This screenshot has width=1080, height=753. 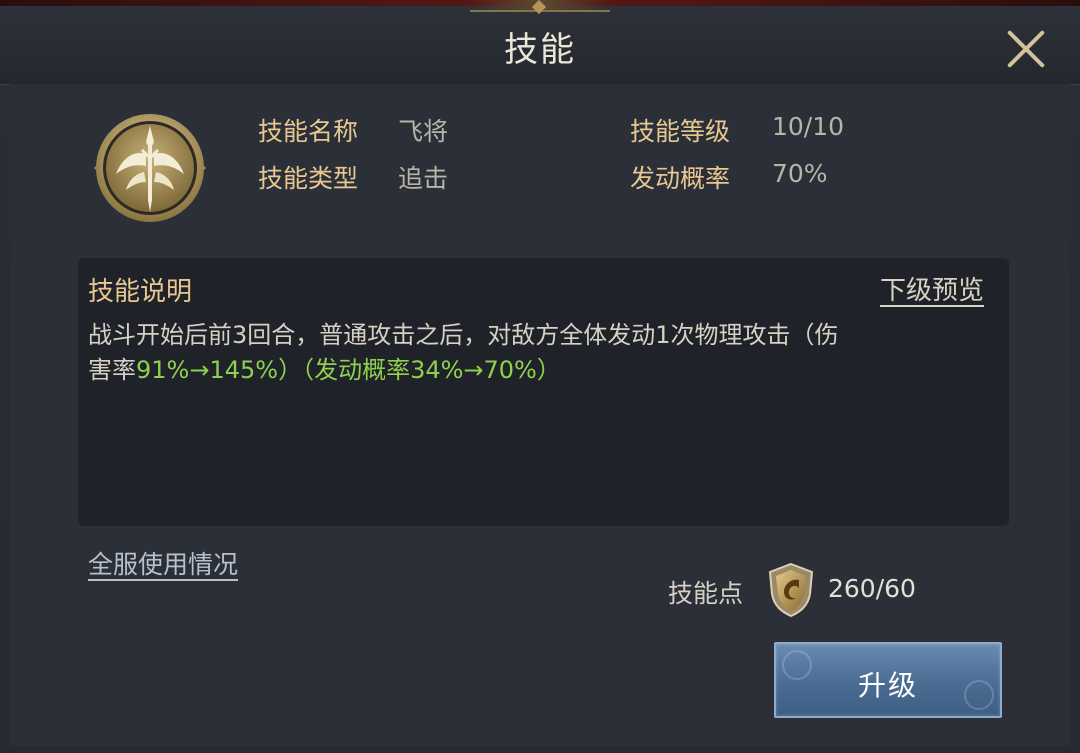 I want to click on next-level-preview-link: 下级预览, so click(x=932, y=288).